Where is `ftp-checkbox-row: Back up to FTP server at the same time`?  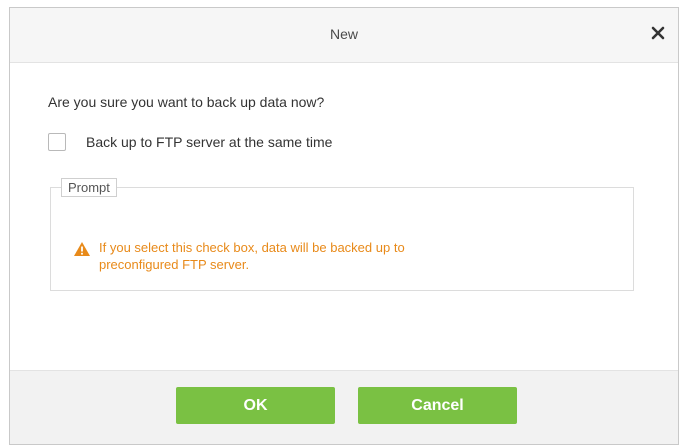 ftp-checkbox-row: Back up to FTP server at the same time is located at coordinates (190, 142).